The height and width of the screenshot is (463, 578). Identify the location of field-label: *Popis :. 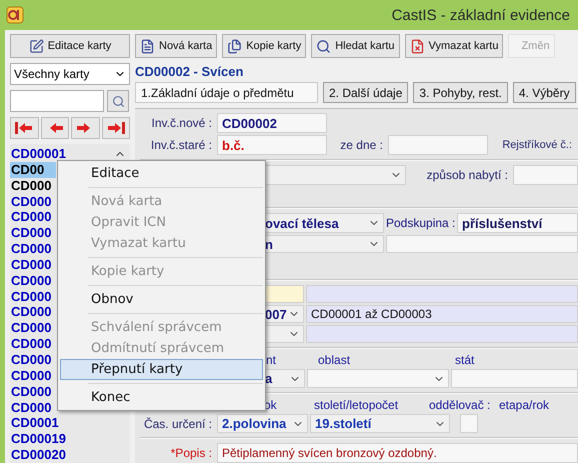
(191, 453).